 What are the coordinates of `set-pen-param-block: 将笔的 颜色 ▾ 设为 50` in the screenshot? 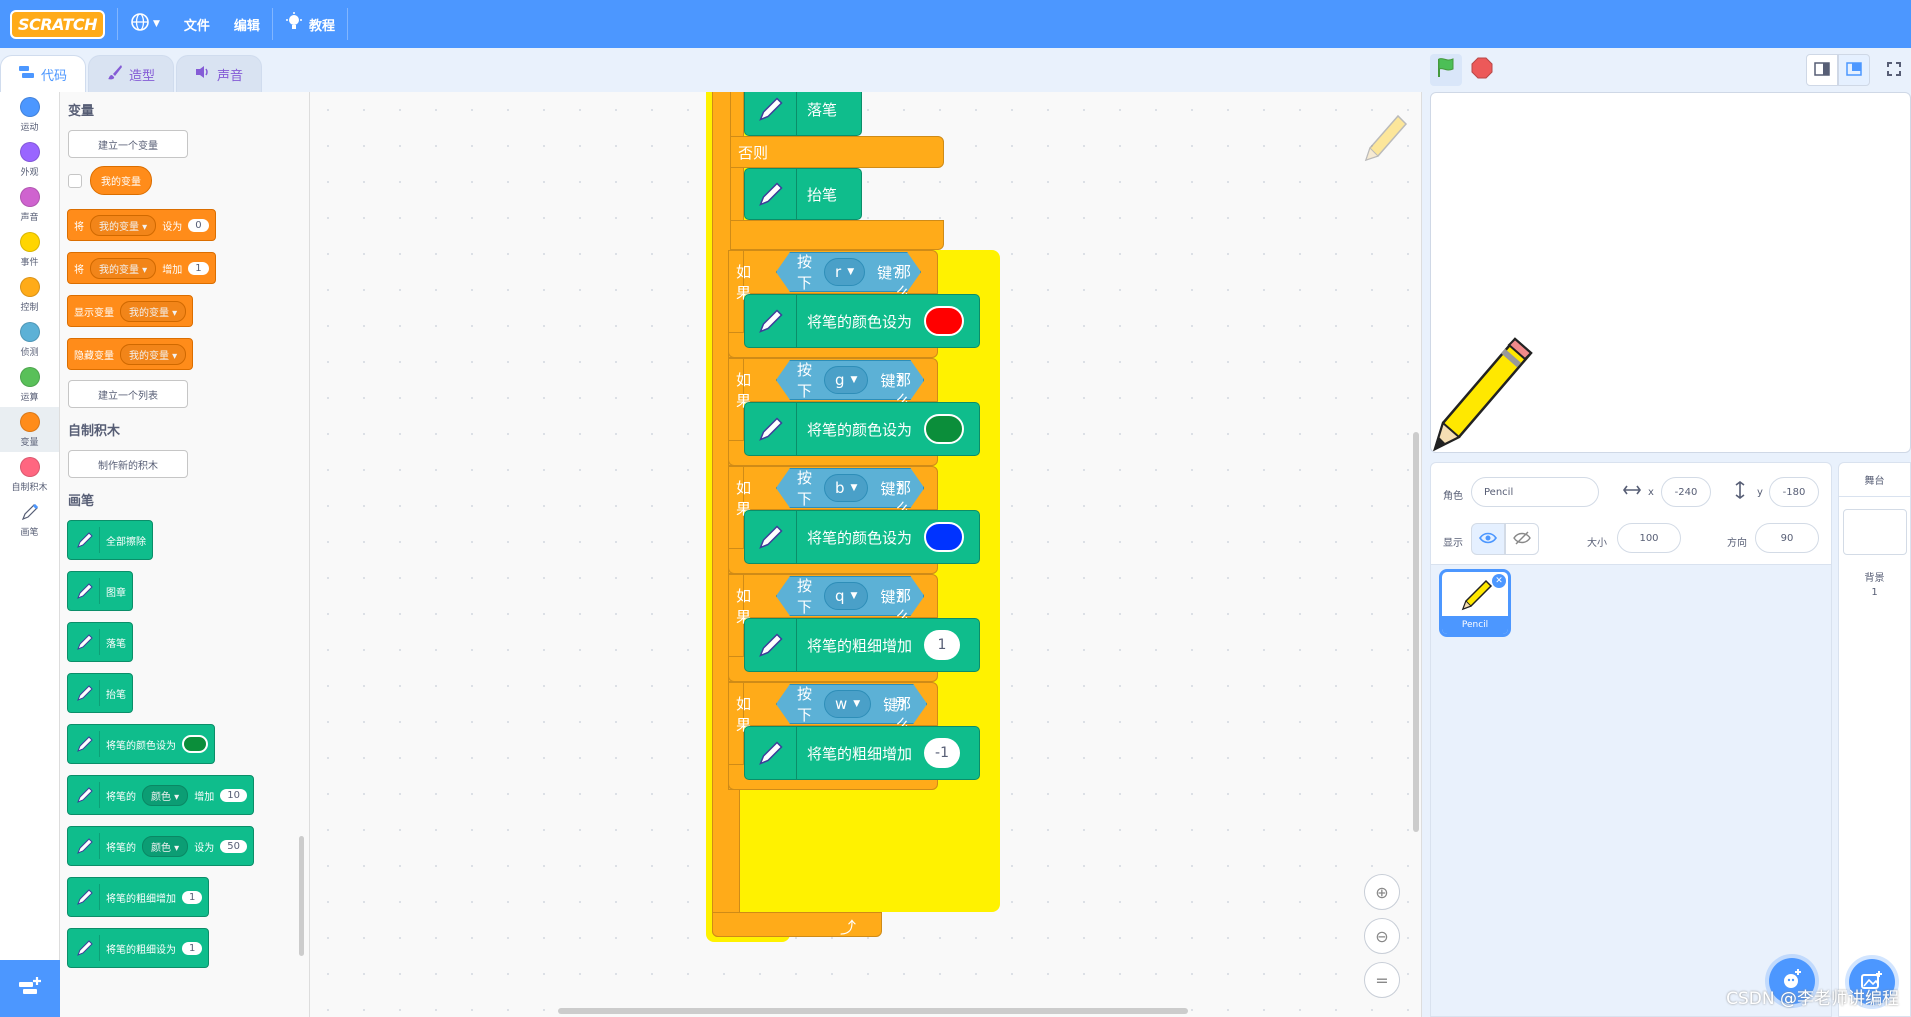 It's located at (160, 846).